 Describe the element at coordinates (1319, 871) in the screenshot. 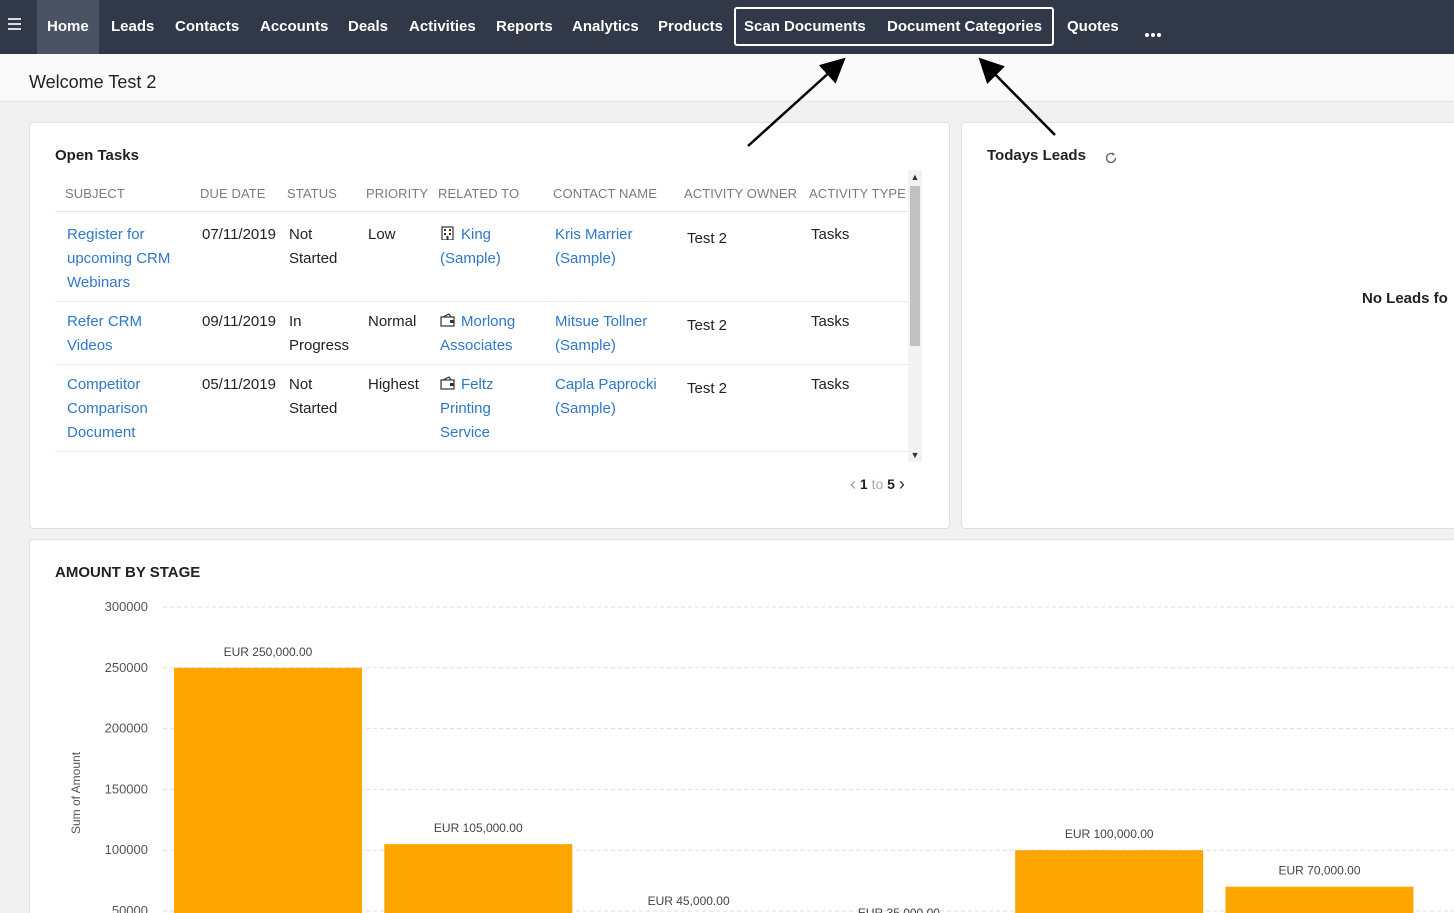

I see `bar-data-label: EUR 70,000.00` at that location.